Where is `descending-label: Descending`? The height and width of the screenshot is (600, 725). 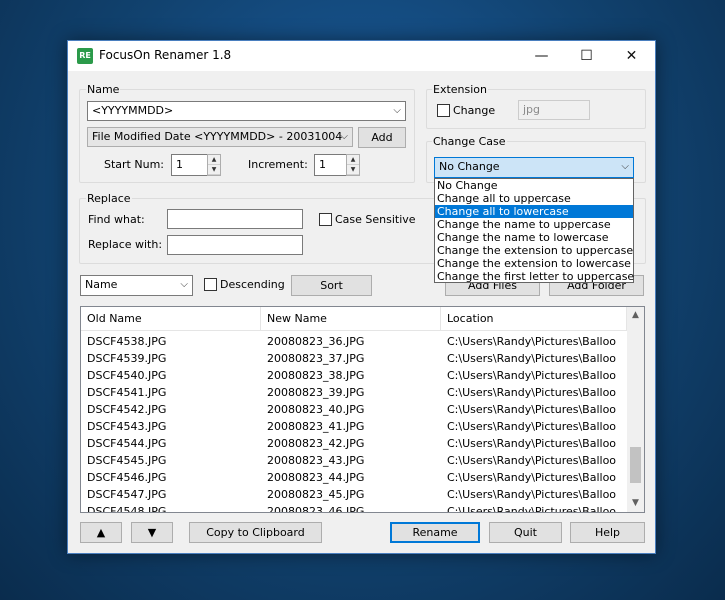 descending-label: Descending is located at coordinates (252, 284).